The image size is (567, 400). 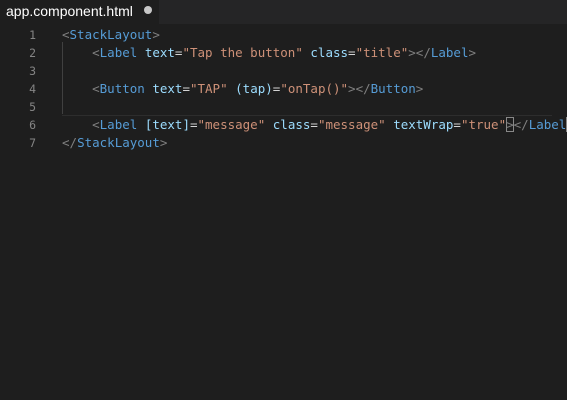 I want to click on tab-app-component-html: app.component.html, so click(x=80, y=12).